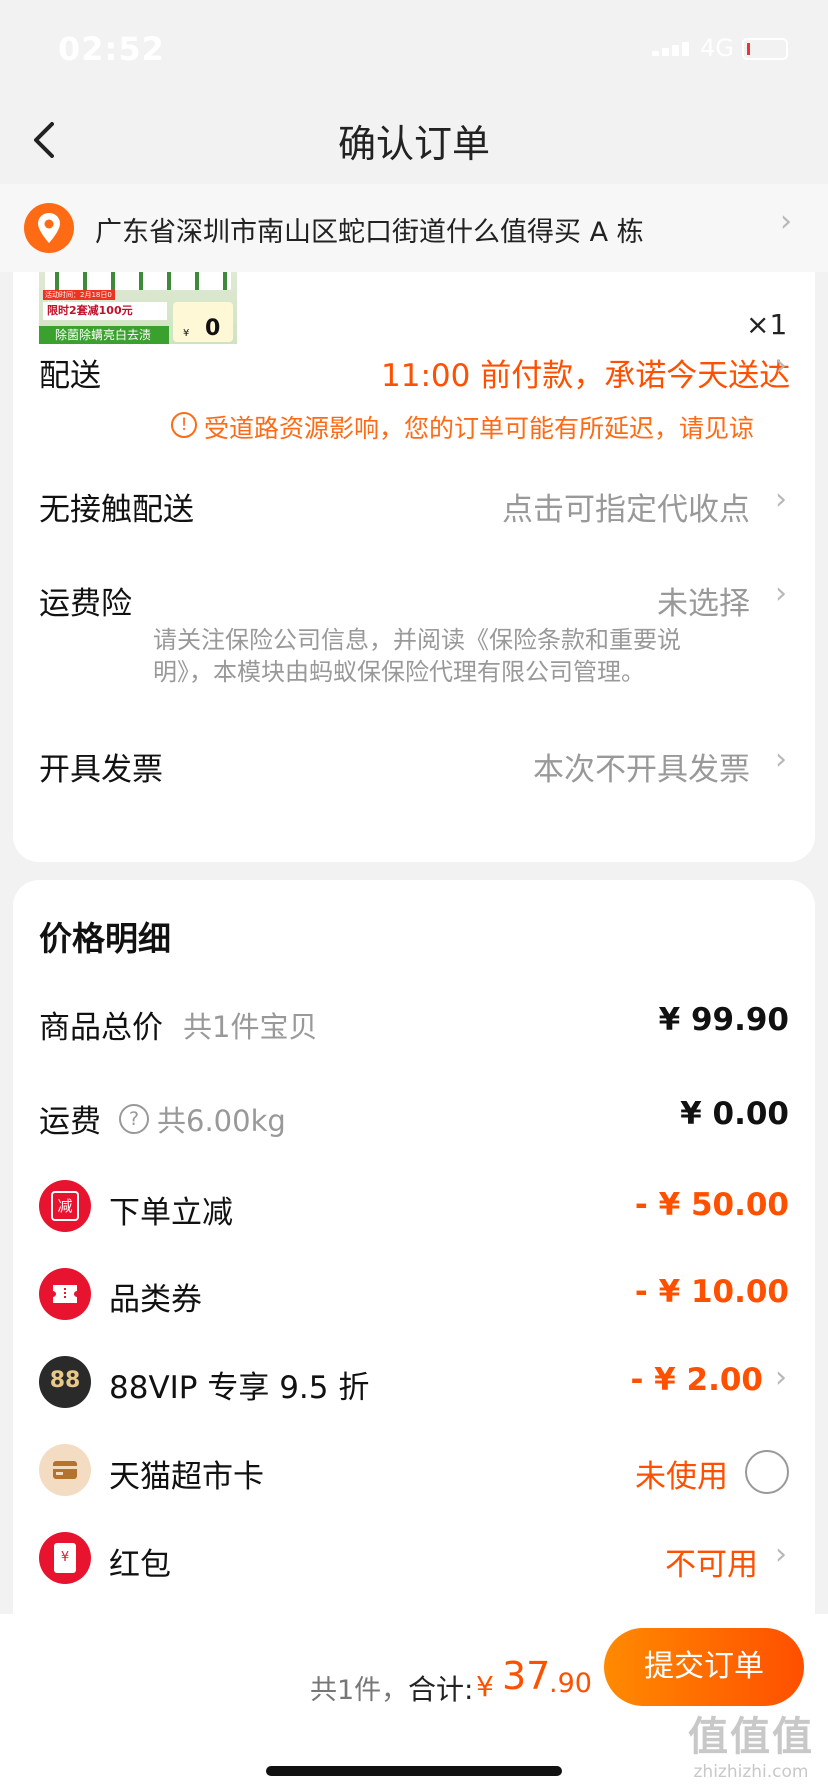 Image resolution: width=828 pixels, height=1792 pixels. What do you see at coordinates (703, 600) in the screenshot?
I see `insurance-value: 未选择` at bounding box center [703, 600].